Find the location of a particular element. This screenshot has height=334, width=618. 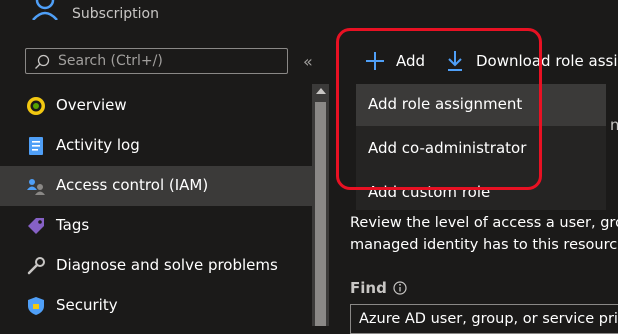

sidebar-item-overview: Overview is located at coordinates (156, 106).